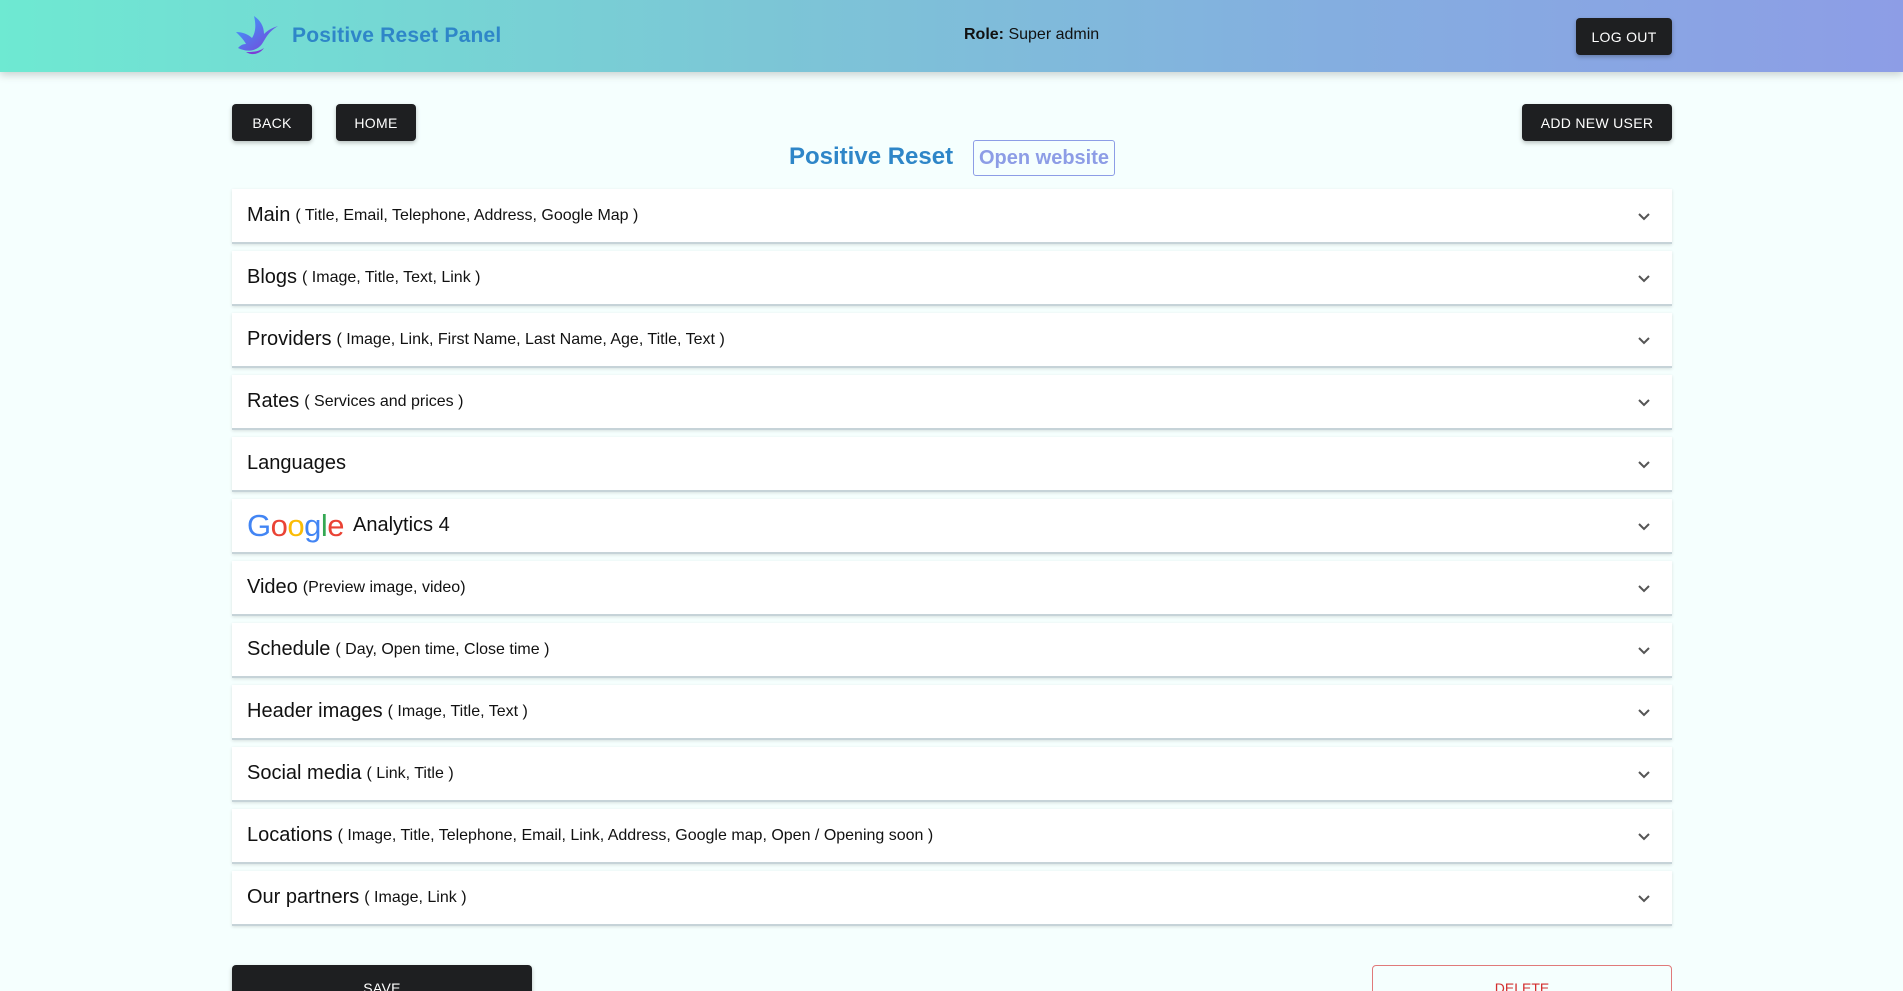 The height and width of the screenshot is (991, 1903). Describe the element at coordinates (1044, 158) in the screenshot. I see `open-website-button: Open website` at that location.